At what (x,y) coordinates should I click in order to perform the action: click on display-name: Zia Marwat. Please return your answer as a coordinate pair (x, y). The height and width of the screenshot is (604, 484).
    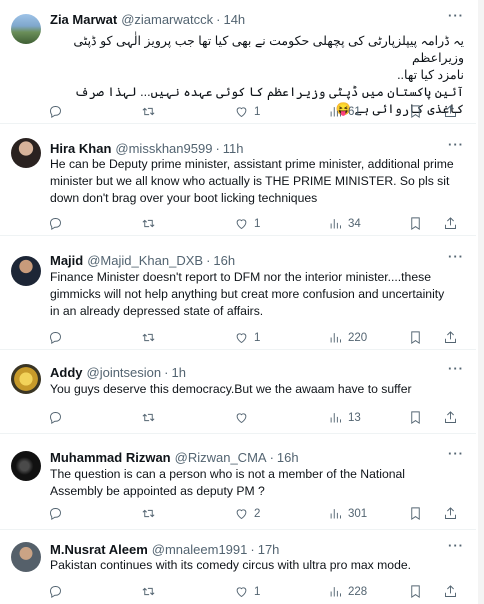
    Looking at the image, I should click on (83, 19).